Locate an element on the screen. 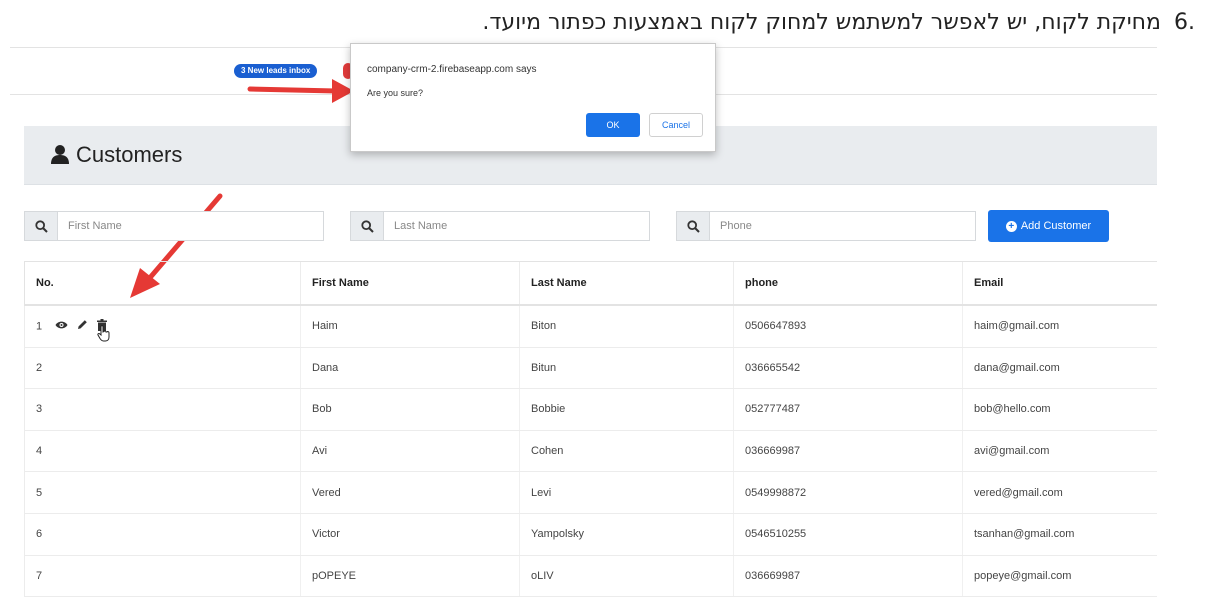 Image resolution: width=1213 pixels, height=607 pixels. table-row: 1 Haim Biton 0506647893 haim@gmail.com is located at coordinates (590, 326).